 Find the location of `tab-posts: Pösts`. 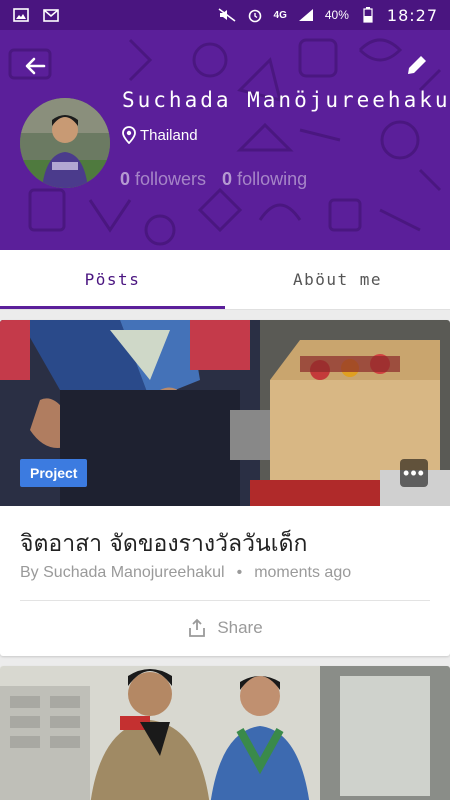

tab-posts: Pösts is located at coordinates (112, 279).